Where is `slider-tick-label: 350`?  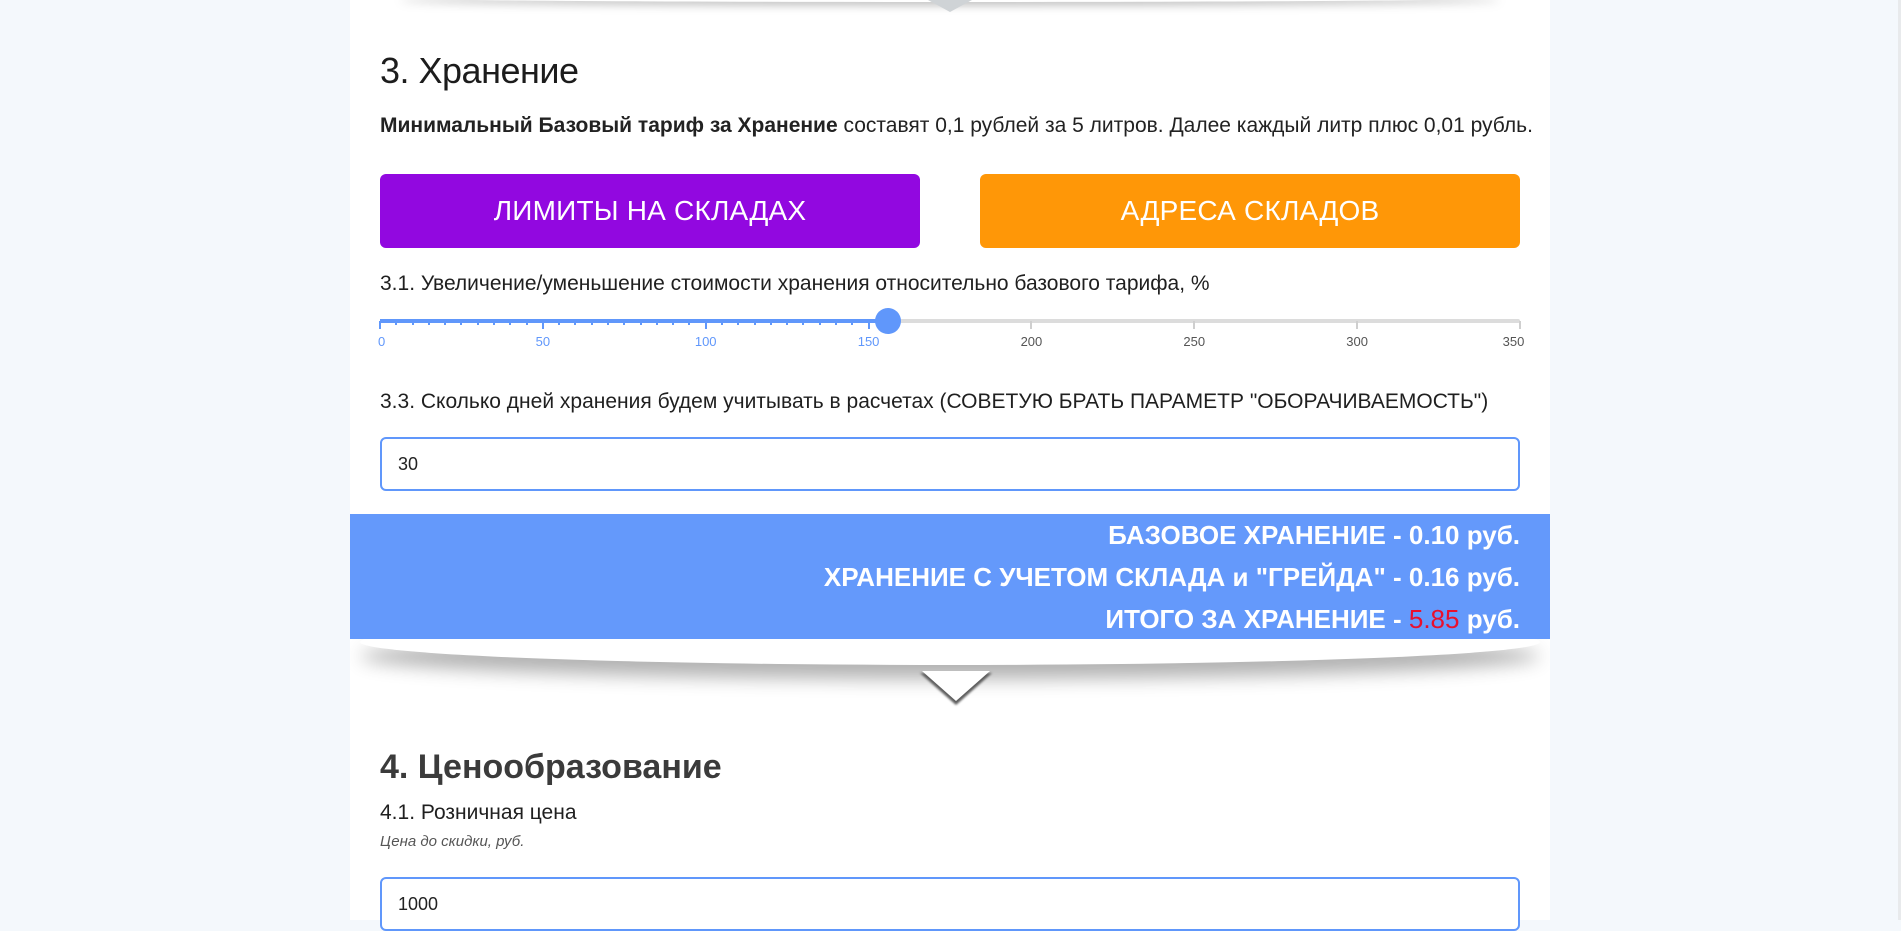 slider-tick-label: 350 is located at coordinates (1513, 341).